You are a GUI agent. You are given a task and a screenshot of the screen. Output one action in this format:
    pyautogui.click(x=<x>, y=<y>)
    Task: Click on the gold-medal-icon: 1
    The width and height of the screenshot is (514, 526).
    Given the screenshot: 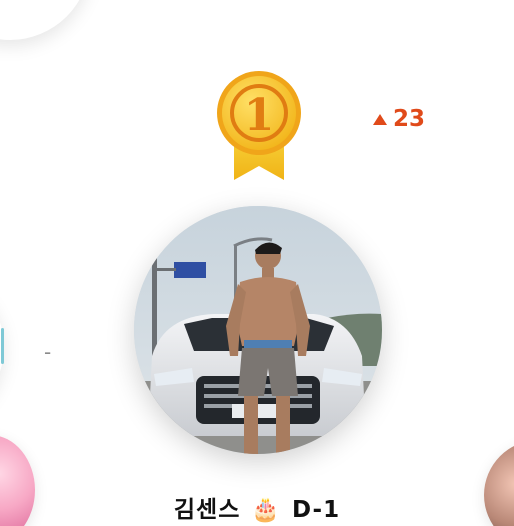 What is the action you would take?
    pyautogui.click(x=259, y=125)
    